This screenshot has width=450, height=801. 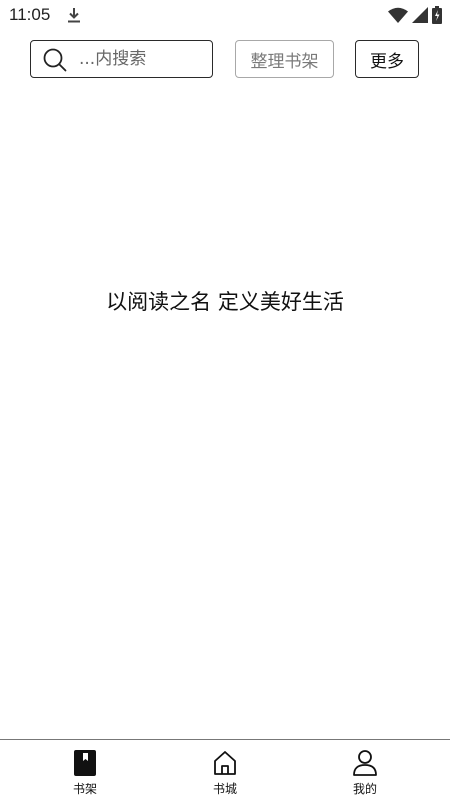 What do you see at coordinates (284, 59) in the screenshot?
I see `organize-shelf-button: 整理书架` at bounding box center [284, 59].